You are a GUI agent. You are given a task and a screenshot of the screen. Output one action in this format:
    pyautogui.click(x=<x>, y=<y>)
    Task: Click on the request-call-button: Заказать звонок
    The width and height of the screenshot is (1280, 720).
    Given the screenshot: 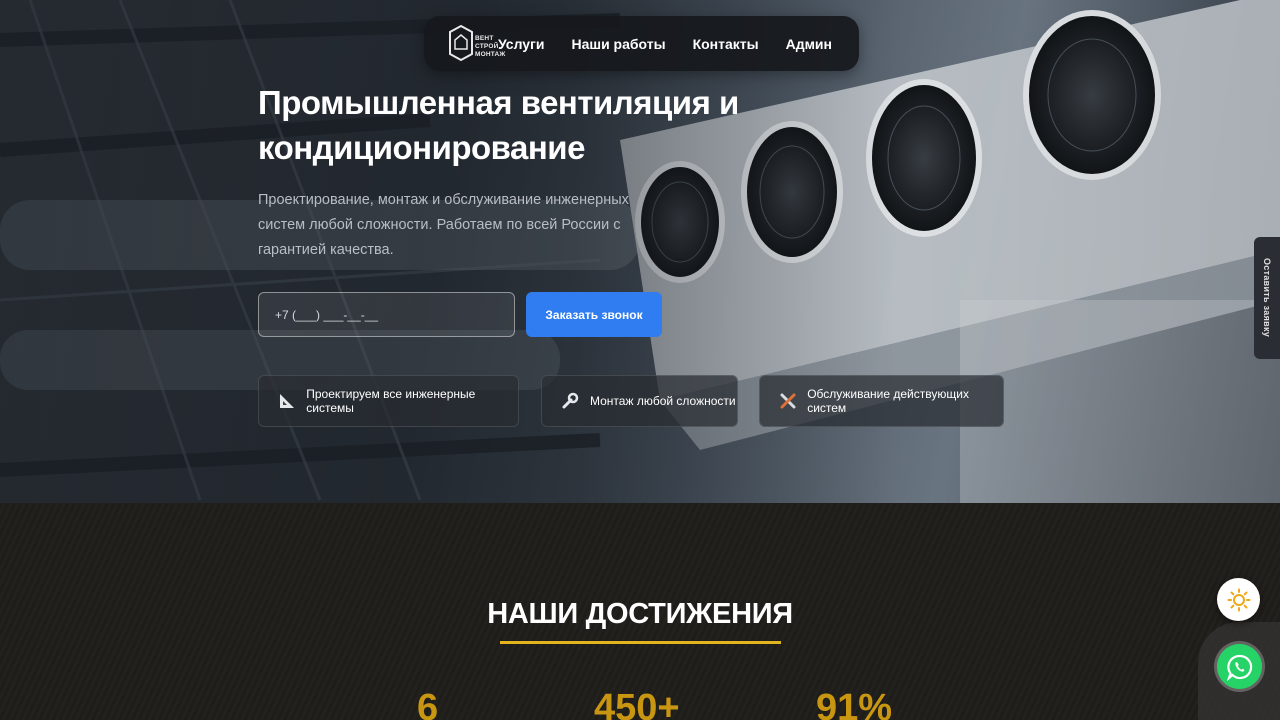 What is the action you would take?
    pyautogui.click(x=594, y=314)
    